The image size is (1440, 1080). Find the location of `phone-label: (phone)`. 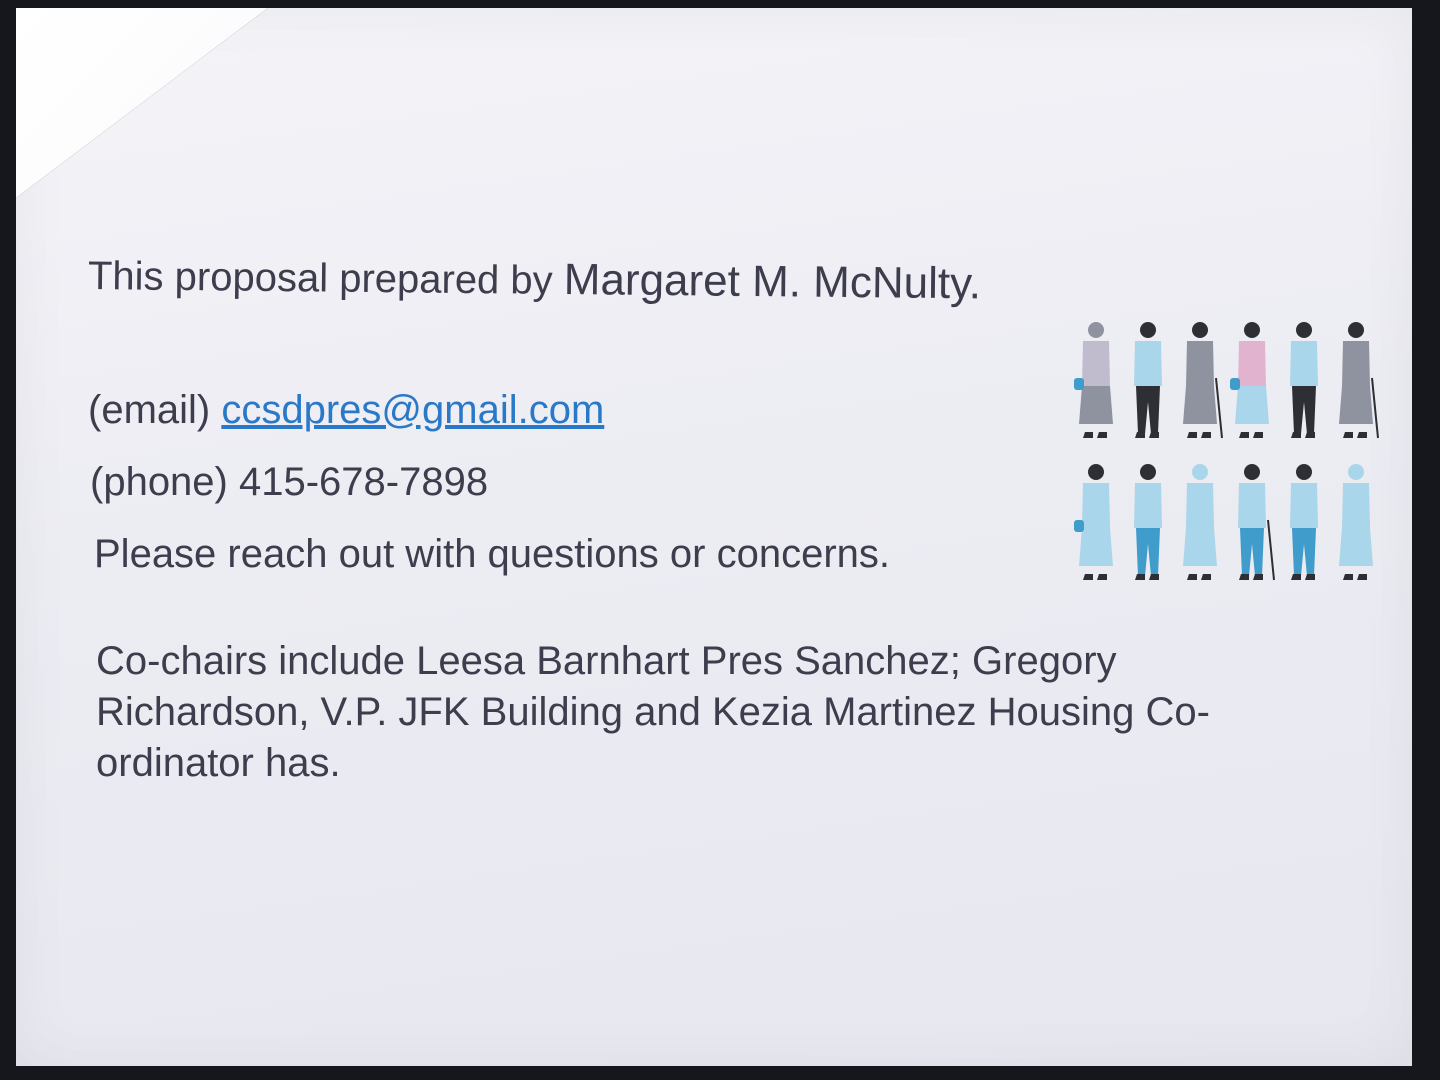

phone-label: (phone) is located at coordinates (159, 482).